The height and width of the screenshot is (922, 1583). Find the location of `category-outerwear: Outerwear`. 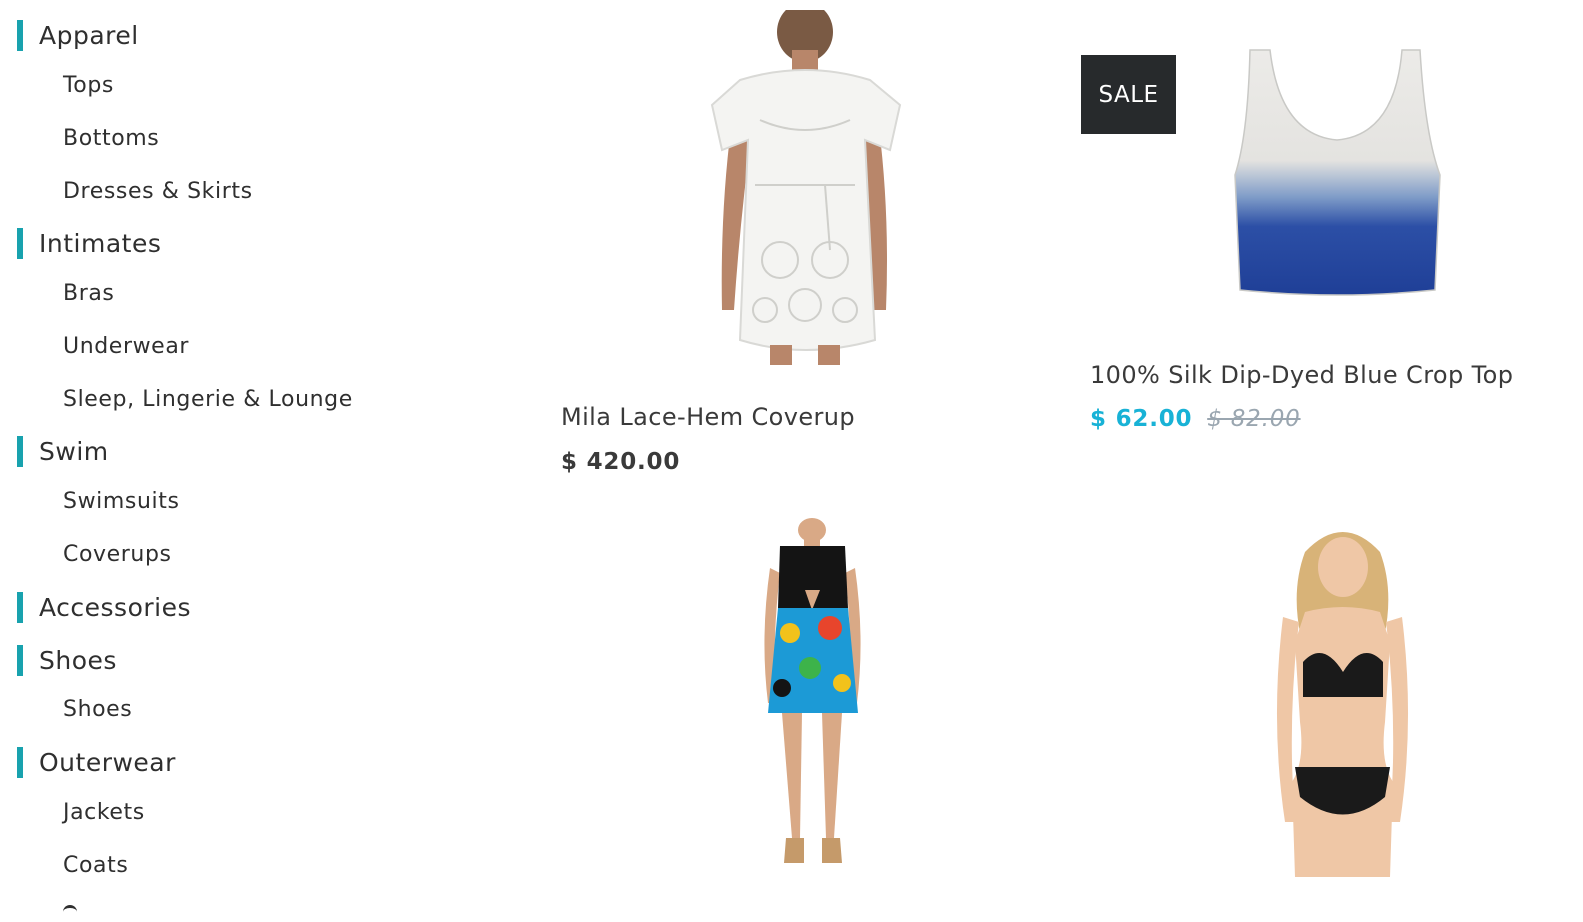

category-outerwear: Outerwear is located at coordinates (96, 762).